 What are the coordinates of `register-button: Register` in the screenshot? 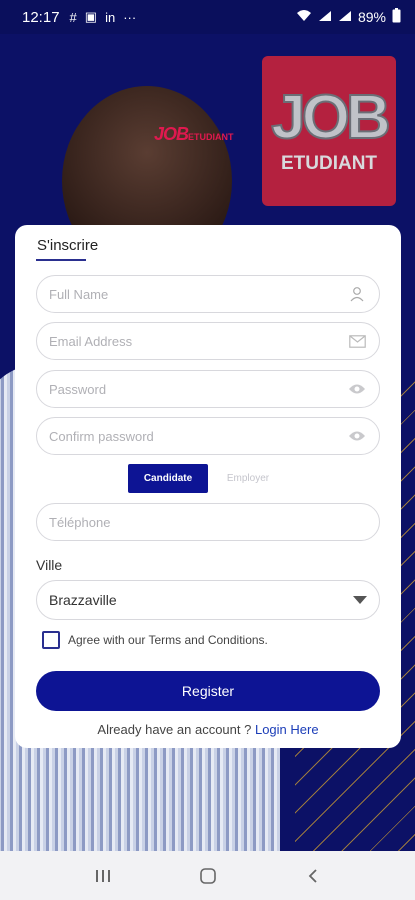 It's located at (208, 691).